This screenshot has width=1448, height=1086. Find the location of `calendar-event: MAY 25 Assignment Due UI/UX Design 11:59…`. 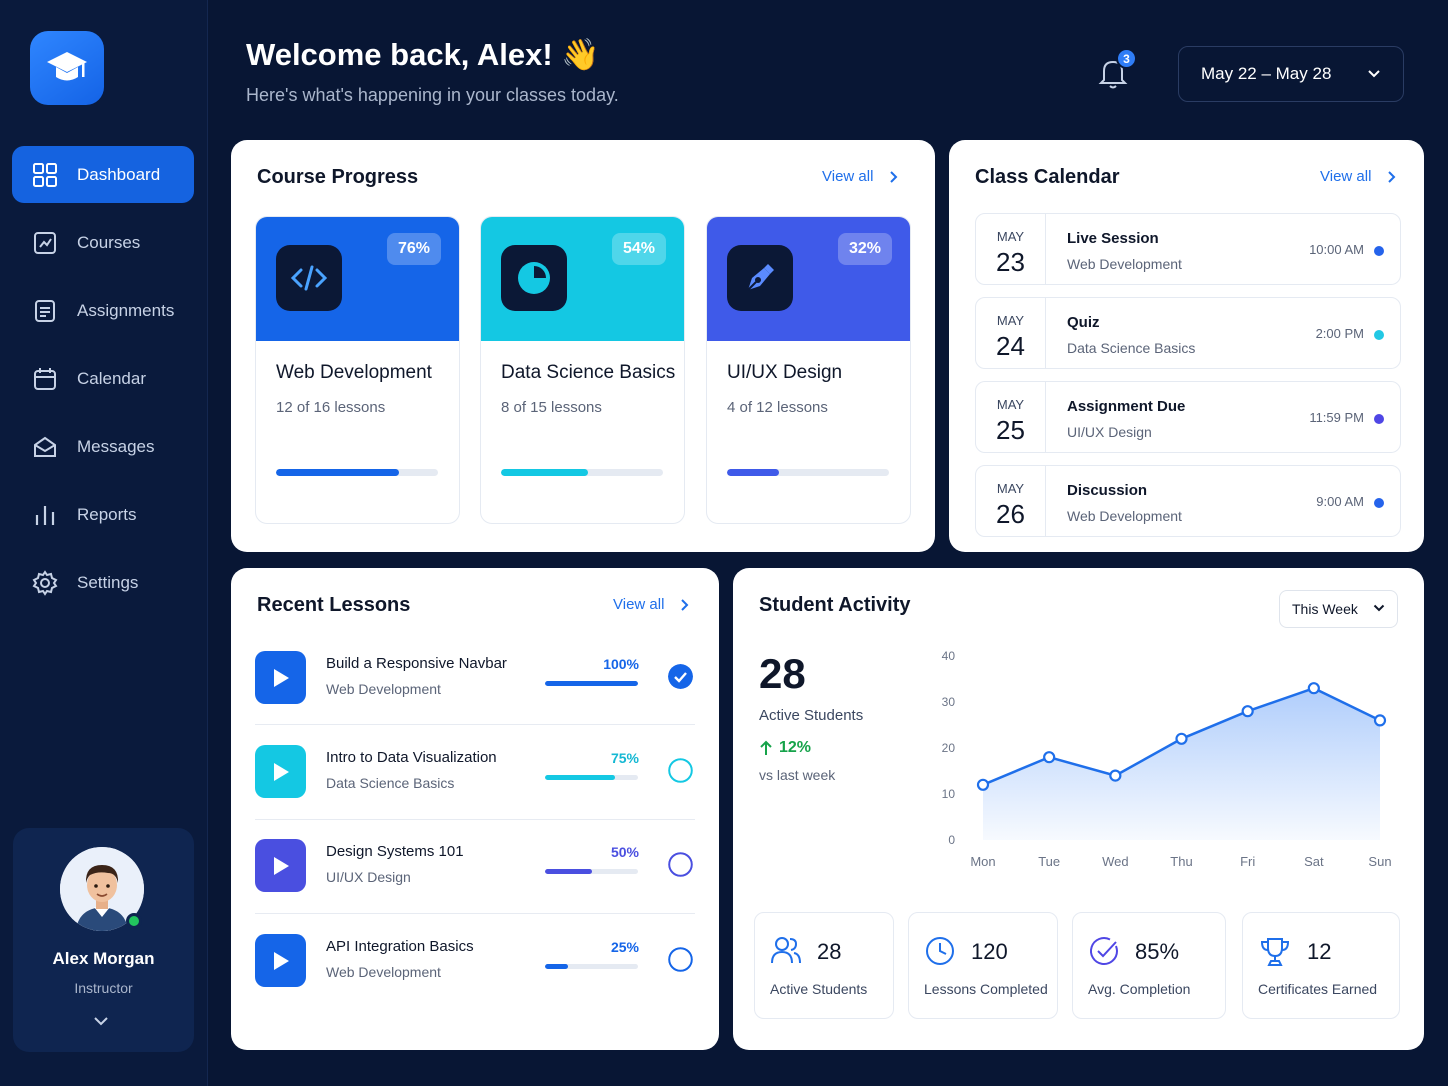

calendar-event: MAY 25 Assignment Due UI/UX Design 11:59… is located at coordinates (1188, 417).